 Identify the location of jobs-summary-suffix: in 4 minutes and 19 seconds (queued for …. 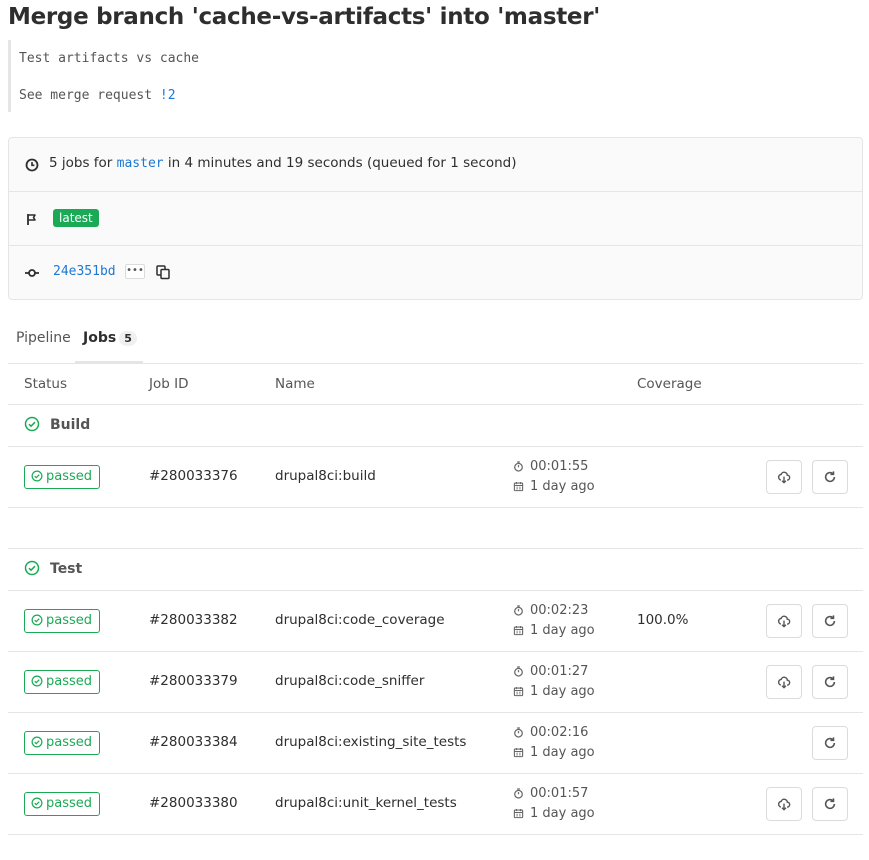
(340, 163).